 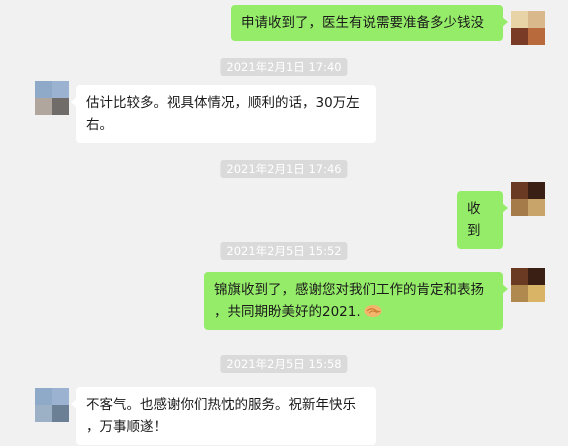 I want to click on message-text-line: ，共同期盼美好的2021., so click(x=353, y=312).